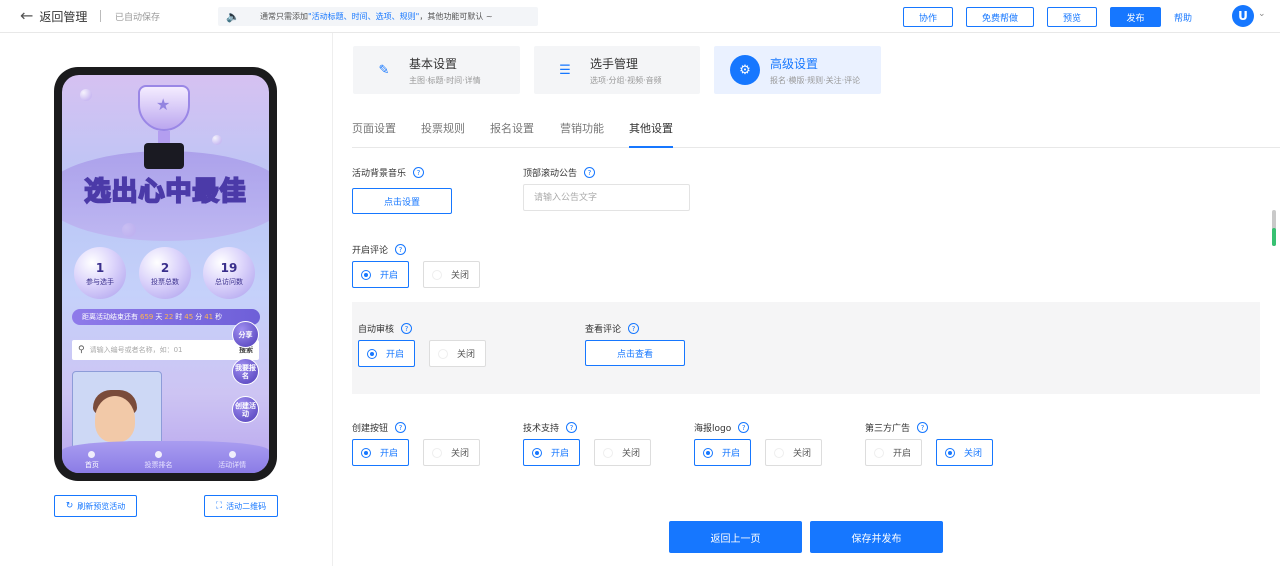 Image resolution: width=1280 pixels, height=566 pixels. I want to click on preview-bottom-nav: 首页 投票排名 活动详情, so click(165, 457).